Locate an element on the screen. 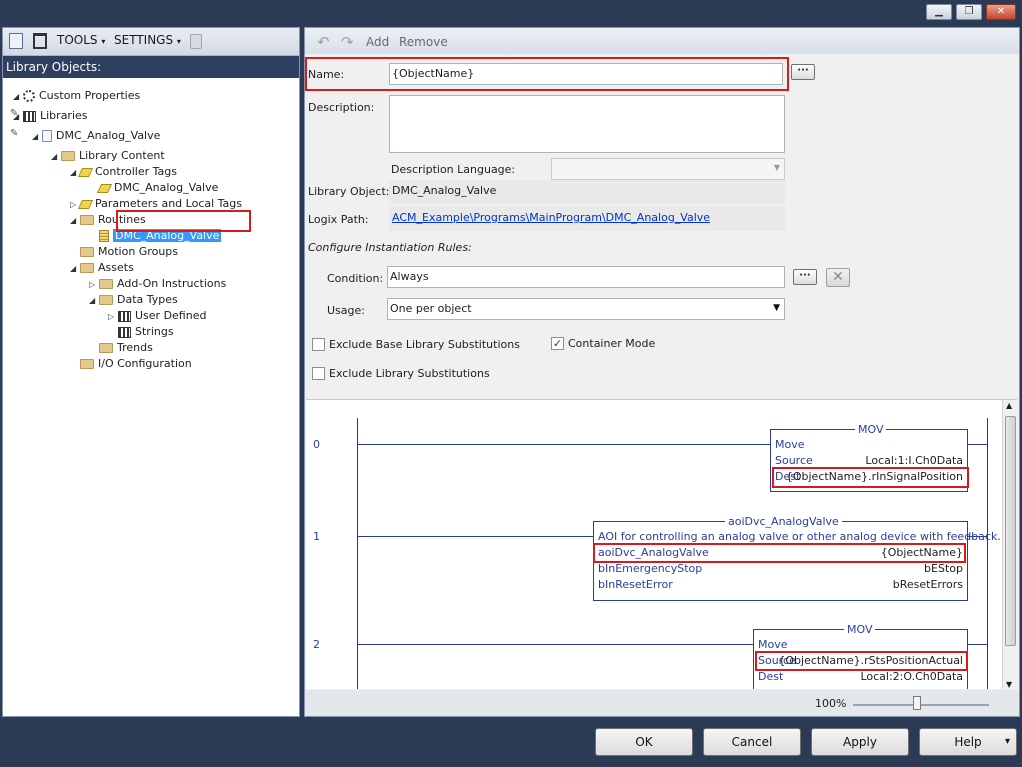 This screenshot has height=767, width=1022. left-power-rail is located at coordinates (357, 553).